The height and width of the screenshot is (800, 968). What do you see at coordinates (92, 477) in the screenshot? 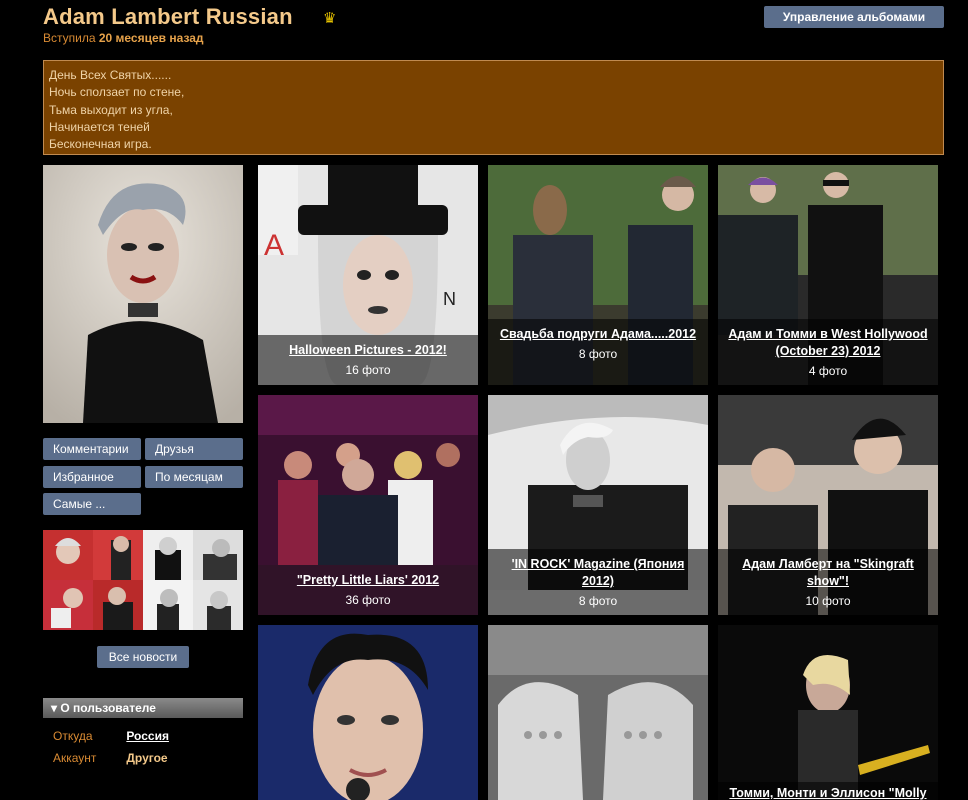
I see `favorites-button: Избранное` at bounding box center [92, 477].